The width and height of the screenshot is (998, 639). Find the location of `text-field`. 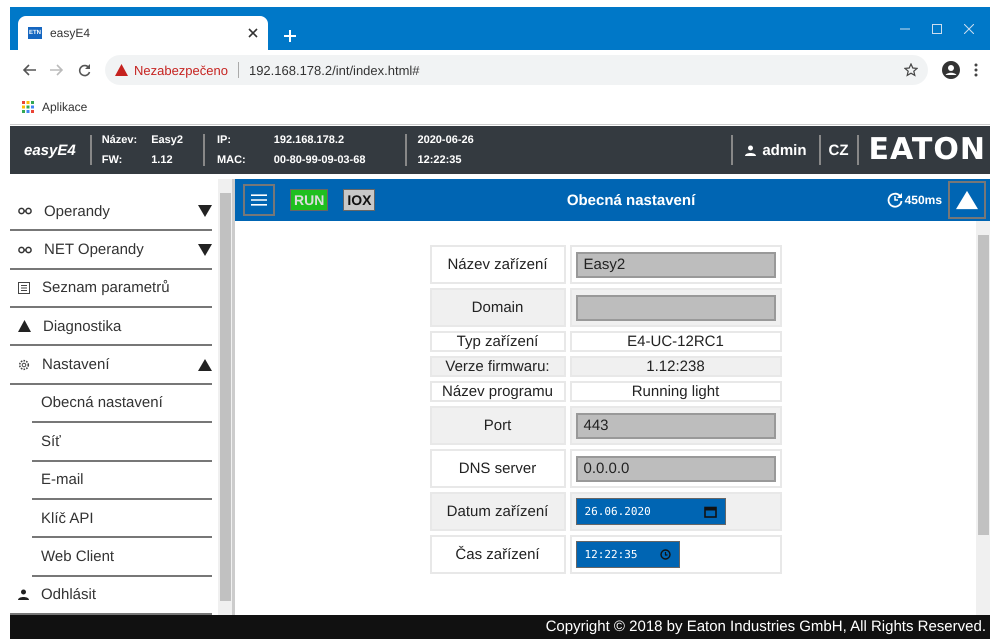

text-field is located at coordinates (676, 307).